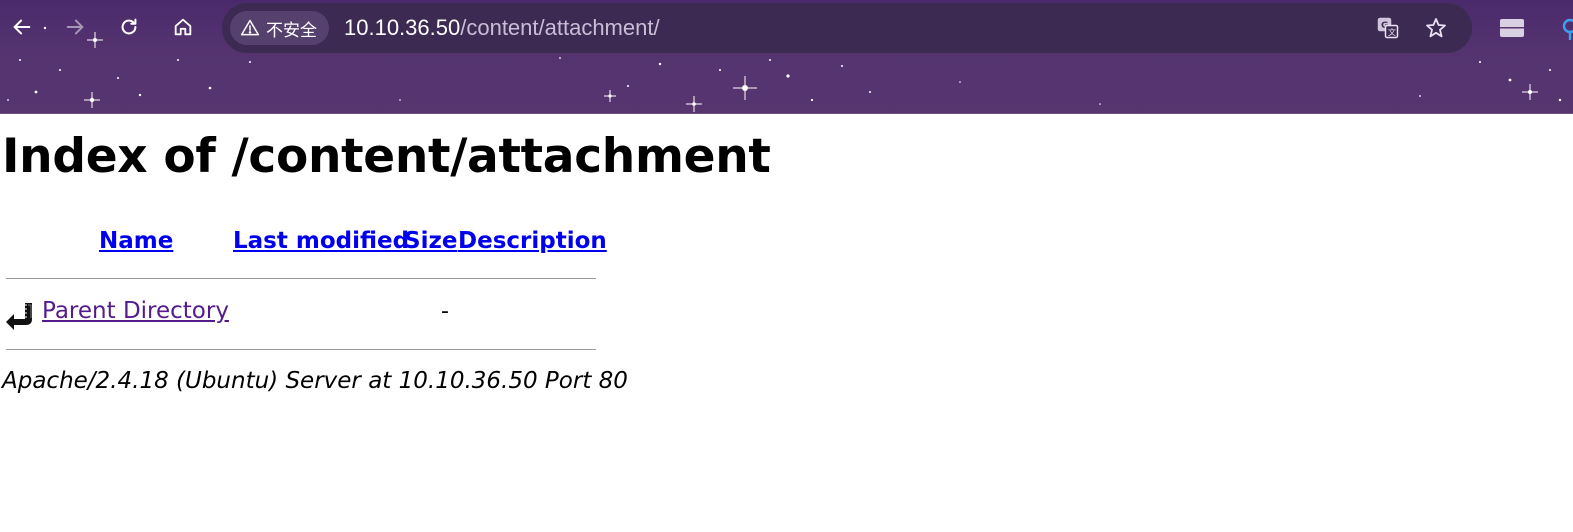 The height and width of the screenshot is (532, 1573). What do you see at coordinates (847, 28) in the screenshot?
I see `address-bar: 不安全 10.10.36.50/content/attachment/ G 文` at bounding box center [847, 28].